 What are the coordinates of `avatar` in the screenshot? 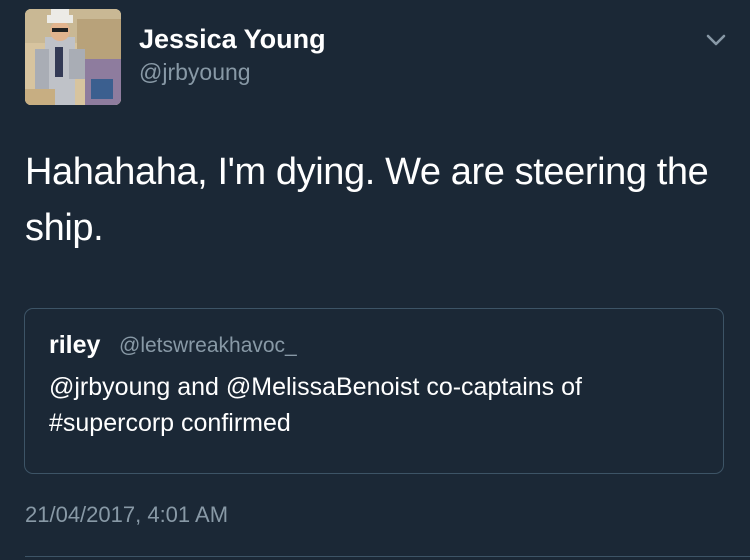 It's located at (73, 57).